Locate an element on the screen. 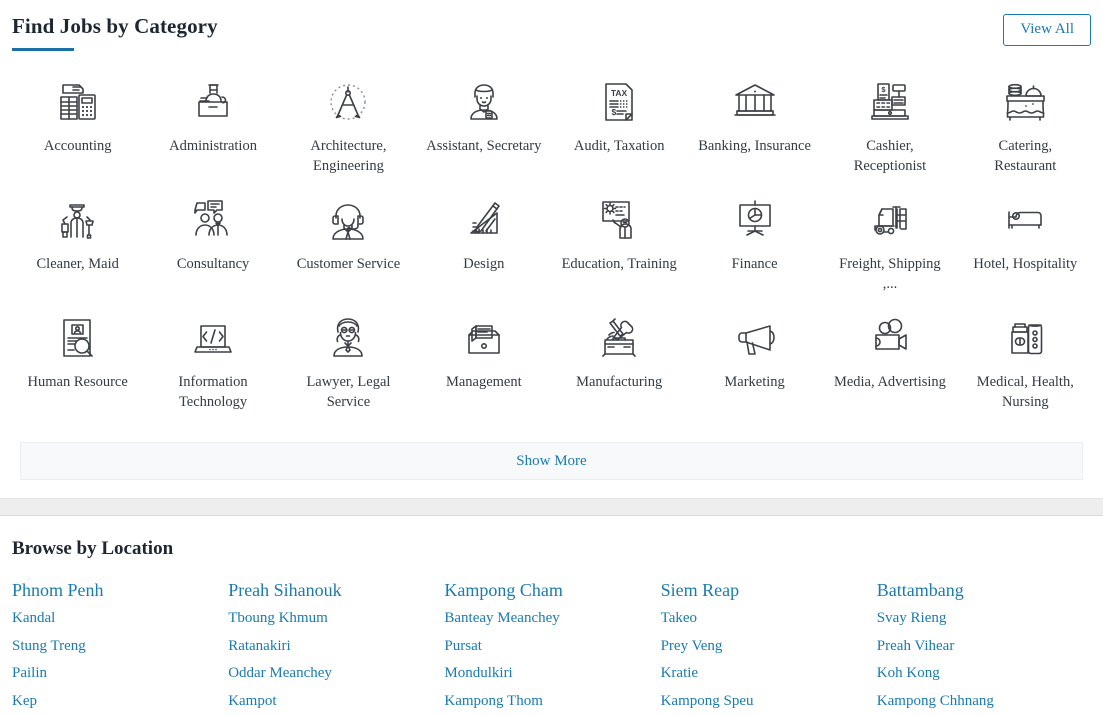  catering-table-icon is located at coordinates (1025, 102).